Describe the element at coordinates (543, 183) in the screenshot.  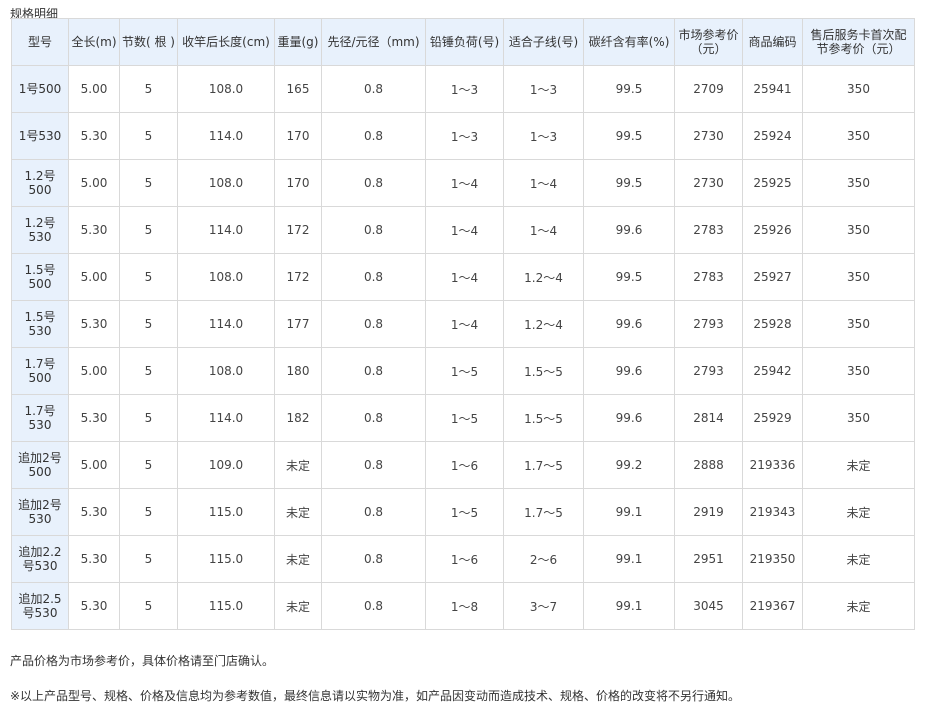
I see `cell-leader-line: 1～4` at that location.